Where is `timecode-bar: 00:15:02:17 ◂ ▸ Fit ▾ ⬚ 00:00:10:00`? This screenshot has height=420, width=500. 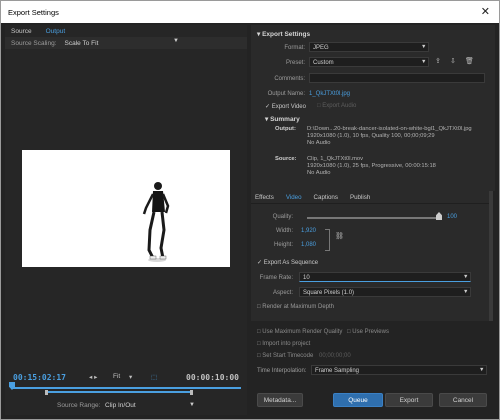
timecode-bar: 00:15:02:17 ◂ ▸ Fit ▾ ⬚ 00:00:10:00 is located at coordinates (126, 377).